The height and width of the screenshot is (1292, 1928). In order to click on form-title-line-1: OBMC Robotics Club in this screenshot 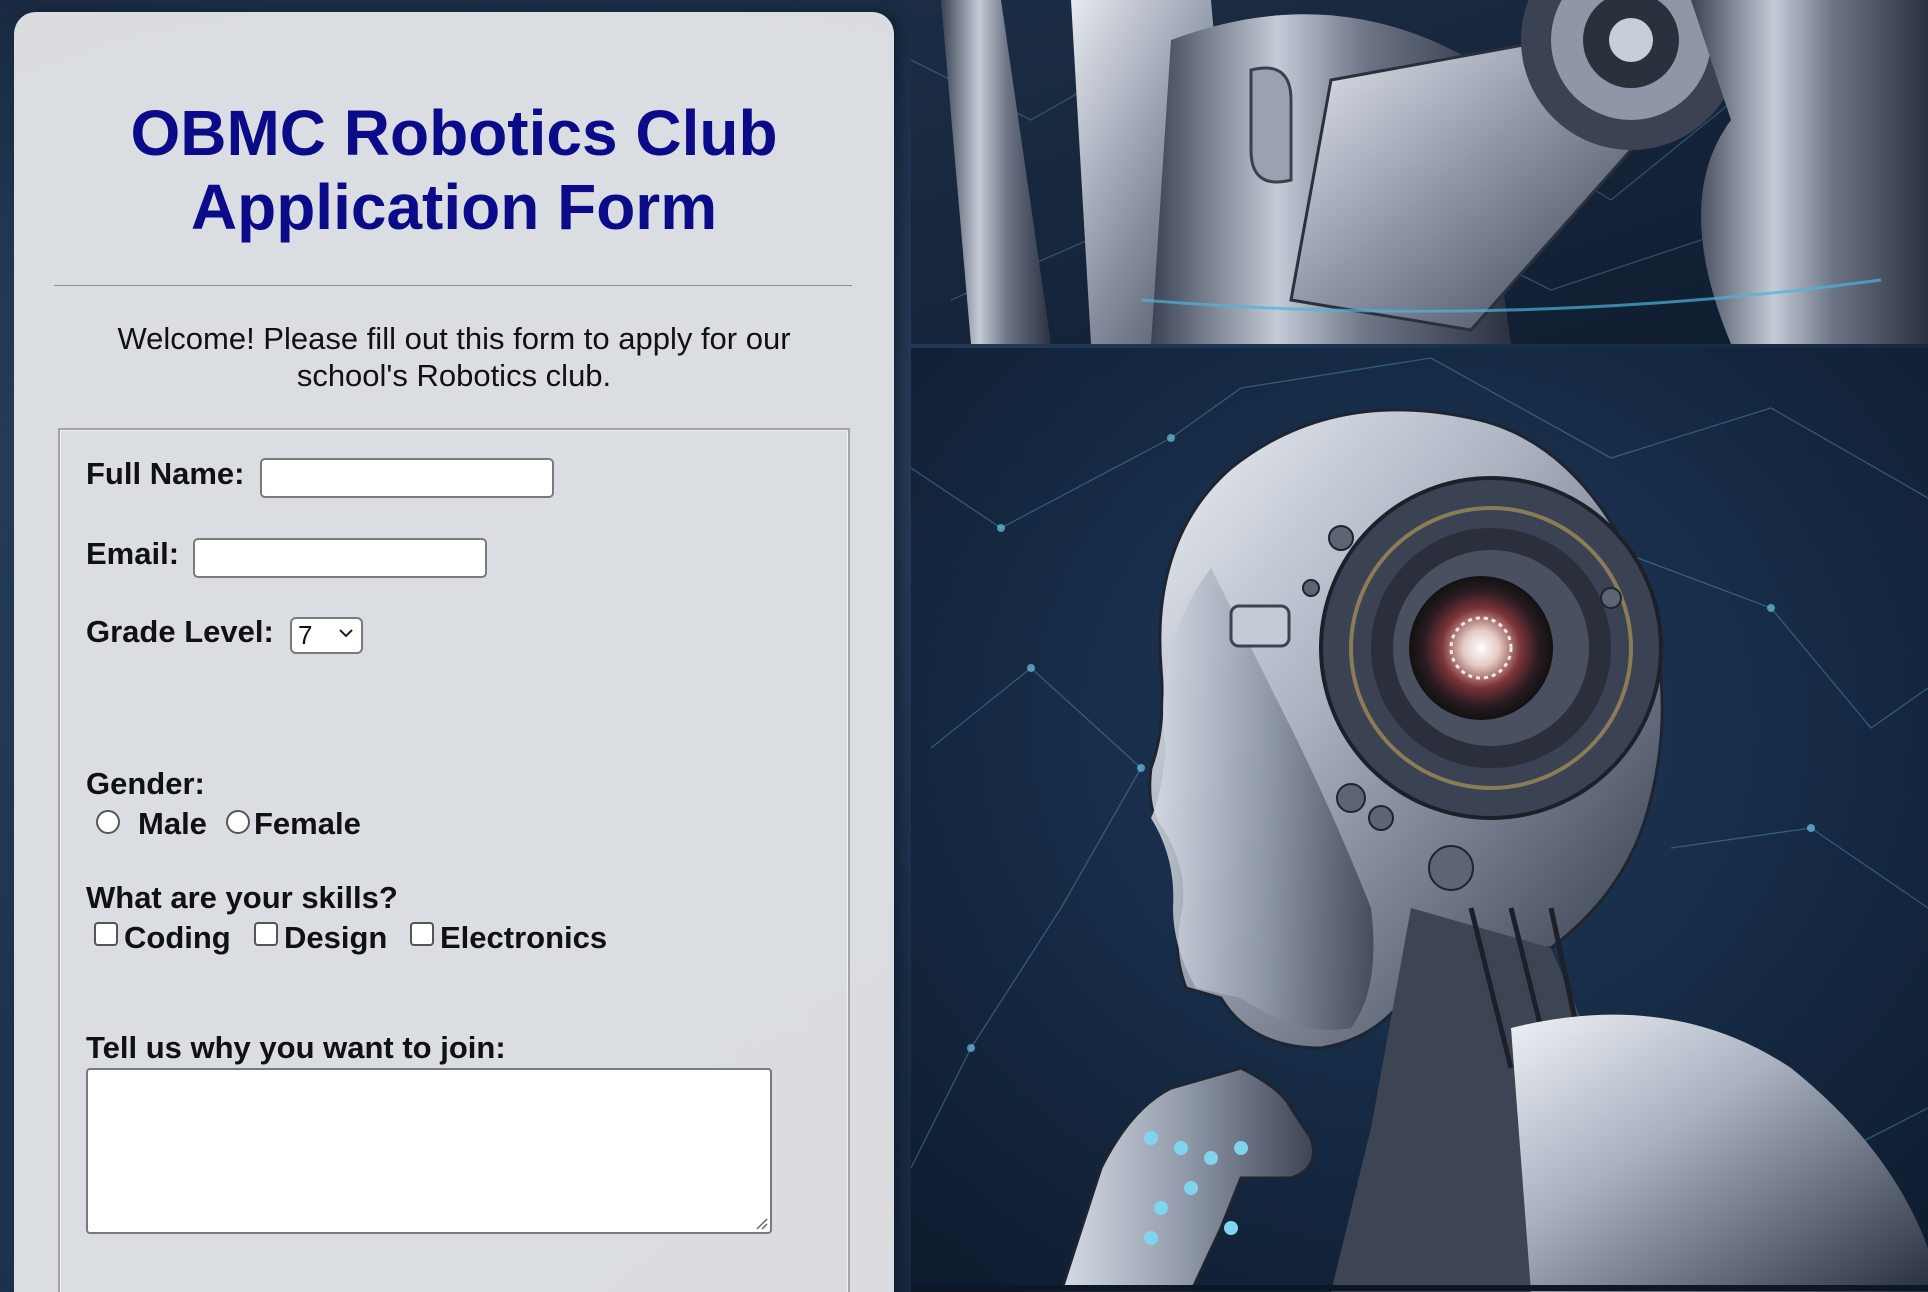, I will do `click(454, 133)`.